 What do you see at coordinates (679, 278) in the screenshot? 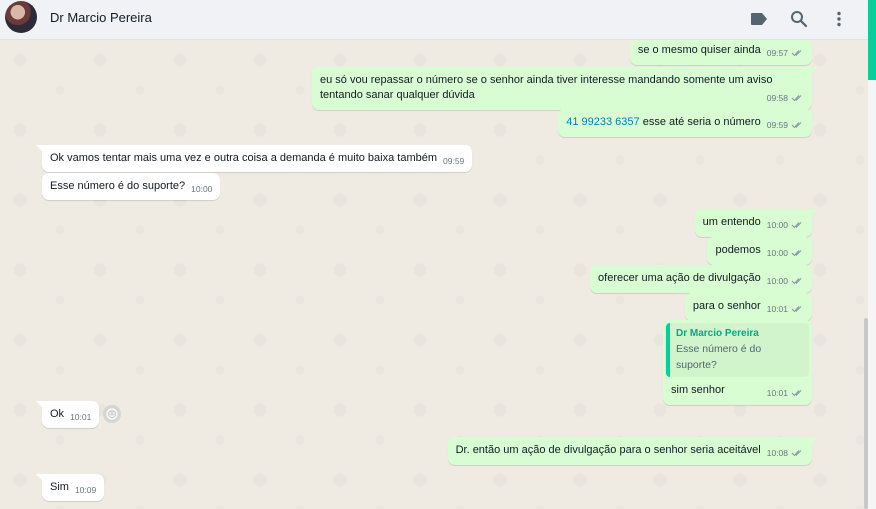
I see `message-text: oferecer uma ação de divulgação` at bounding box center [679, 278].